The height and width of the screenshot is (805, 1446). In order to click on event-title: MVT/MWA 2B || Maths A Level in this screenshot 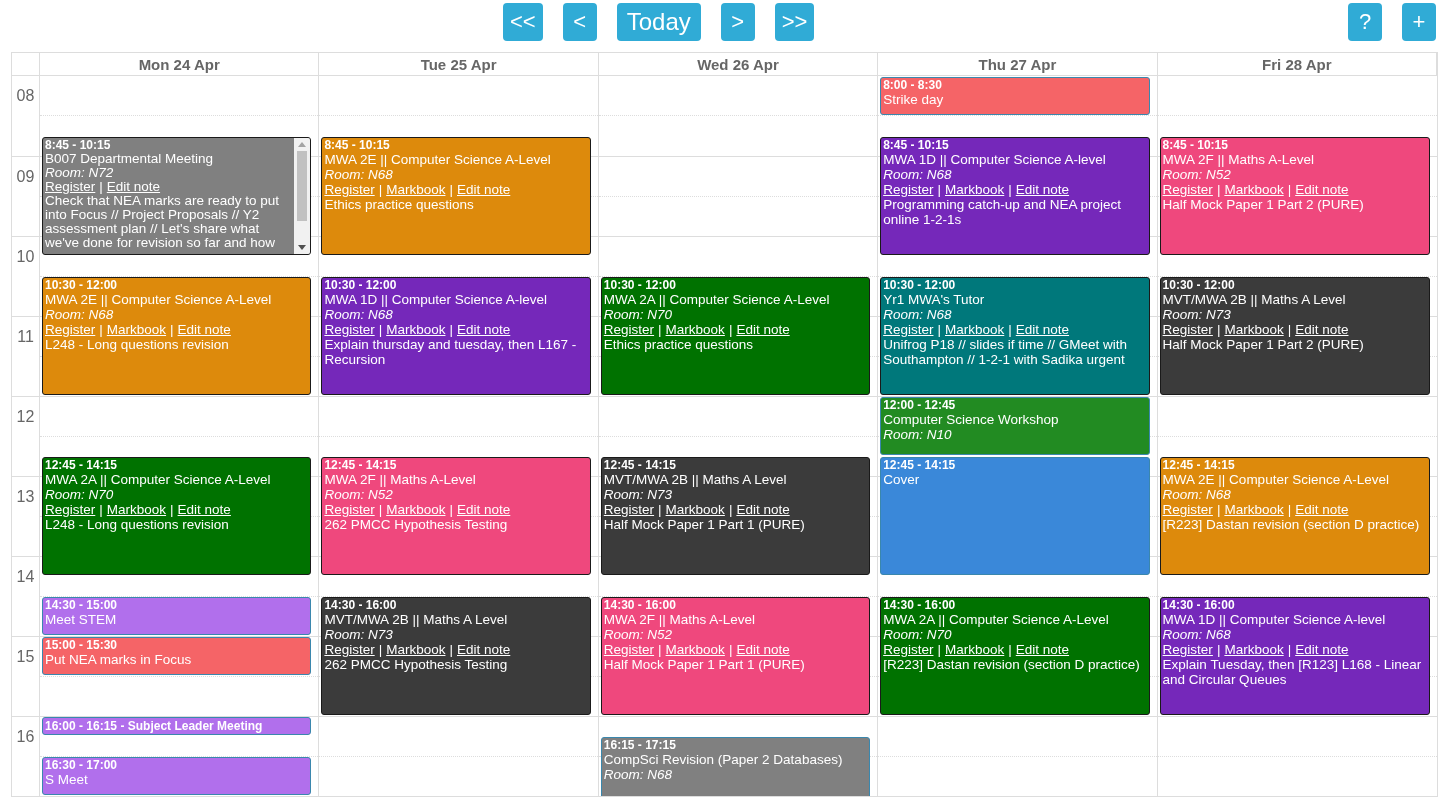, I will do `click(1254, 299)`.